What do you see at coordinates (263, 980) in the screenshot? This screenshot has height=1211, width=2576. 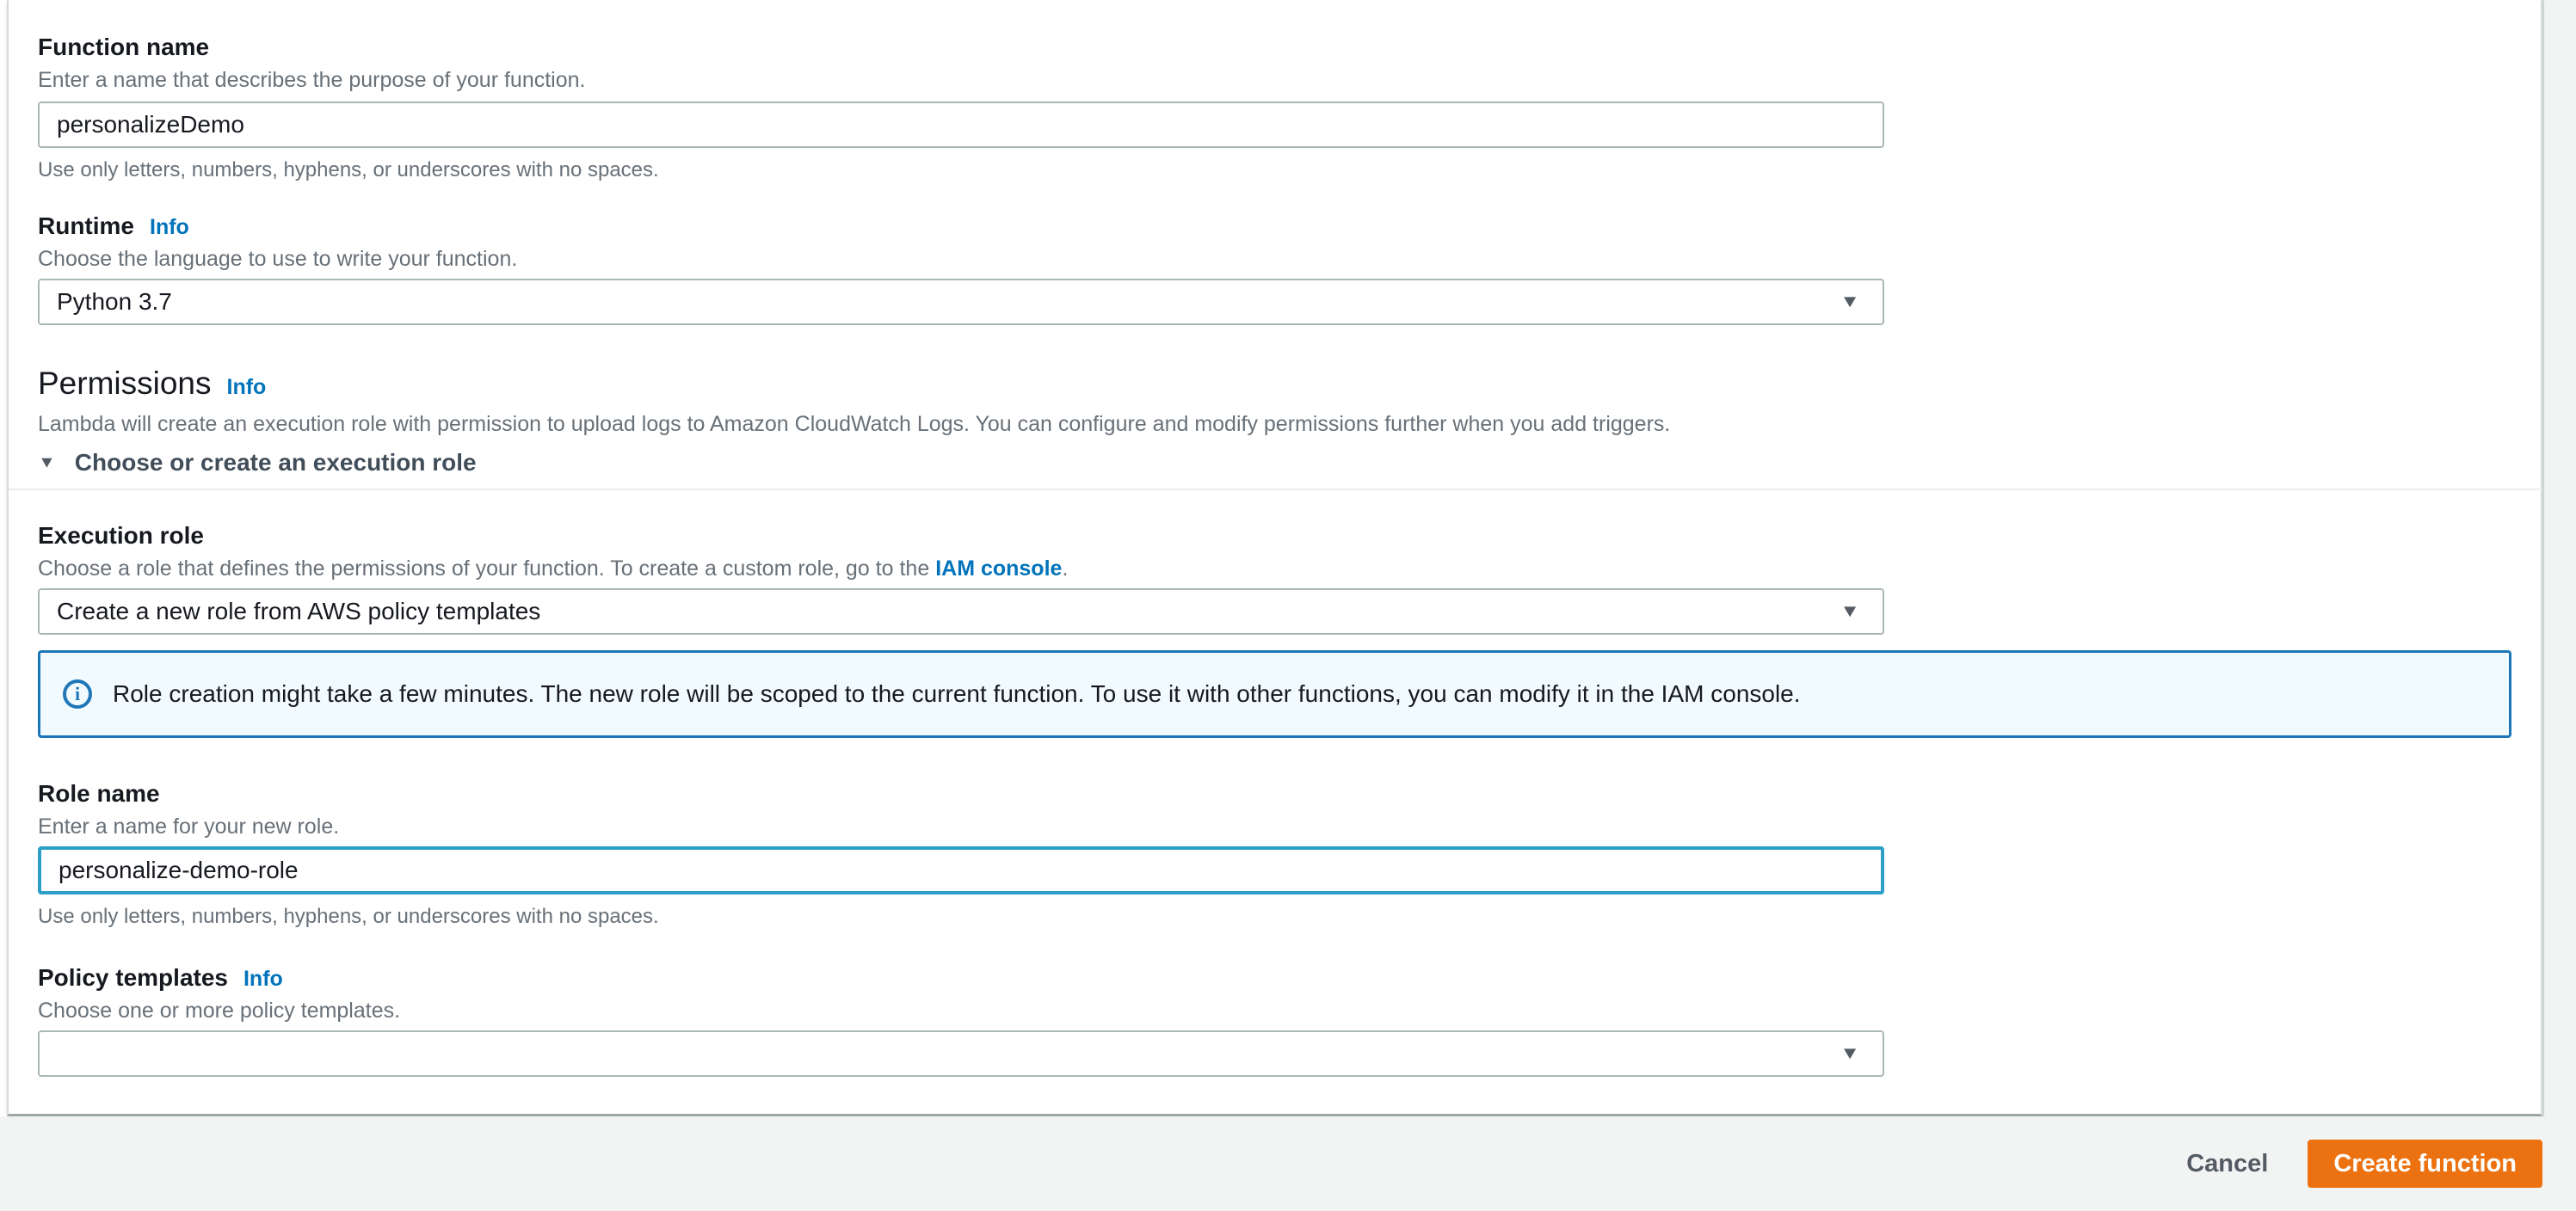 I see `policy-templates-info-link: Info` at bounding box center [263, 980].